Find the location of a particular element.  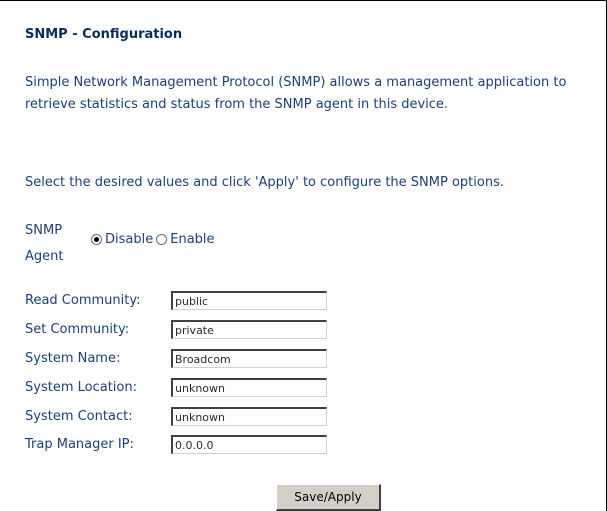

system-contact-label: System Contact: is located at coordinates (79, 416).